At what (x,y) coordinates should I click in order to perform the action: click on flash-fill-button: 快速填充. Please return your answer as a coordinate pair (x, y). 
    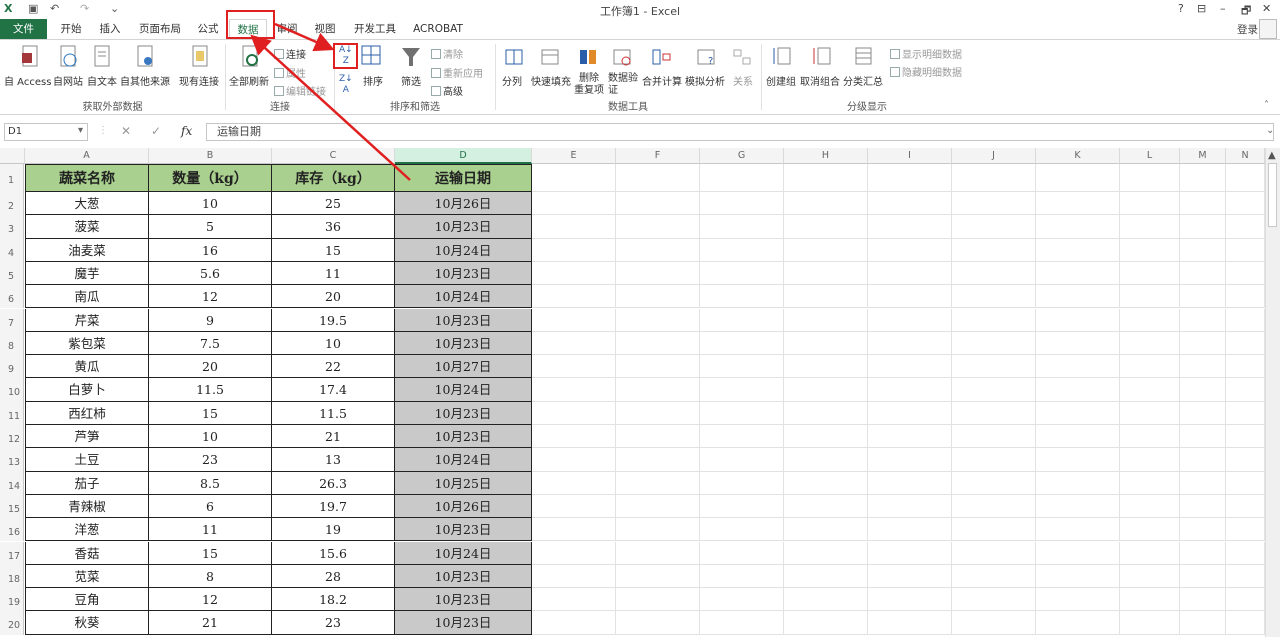
    Looking at the image, I should click on (551, 80).